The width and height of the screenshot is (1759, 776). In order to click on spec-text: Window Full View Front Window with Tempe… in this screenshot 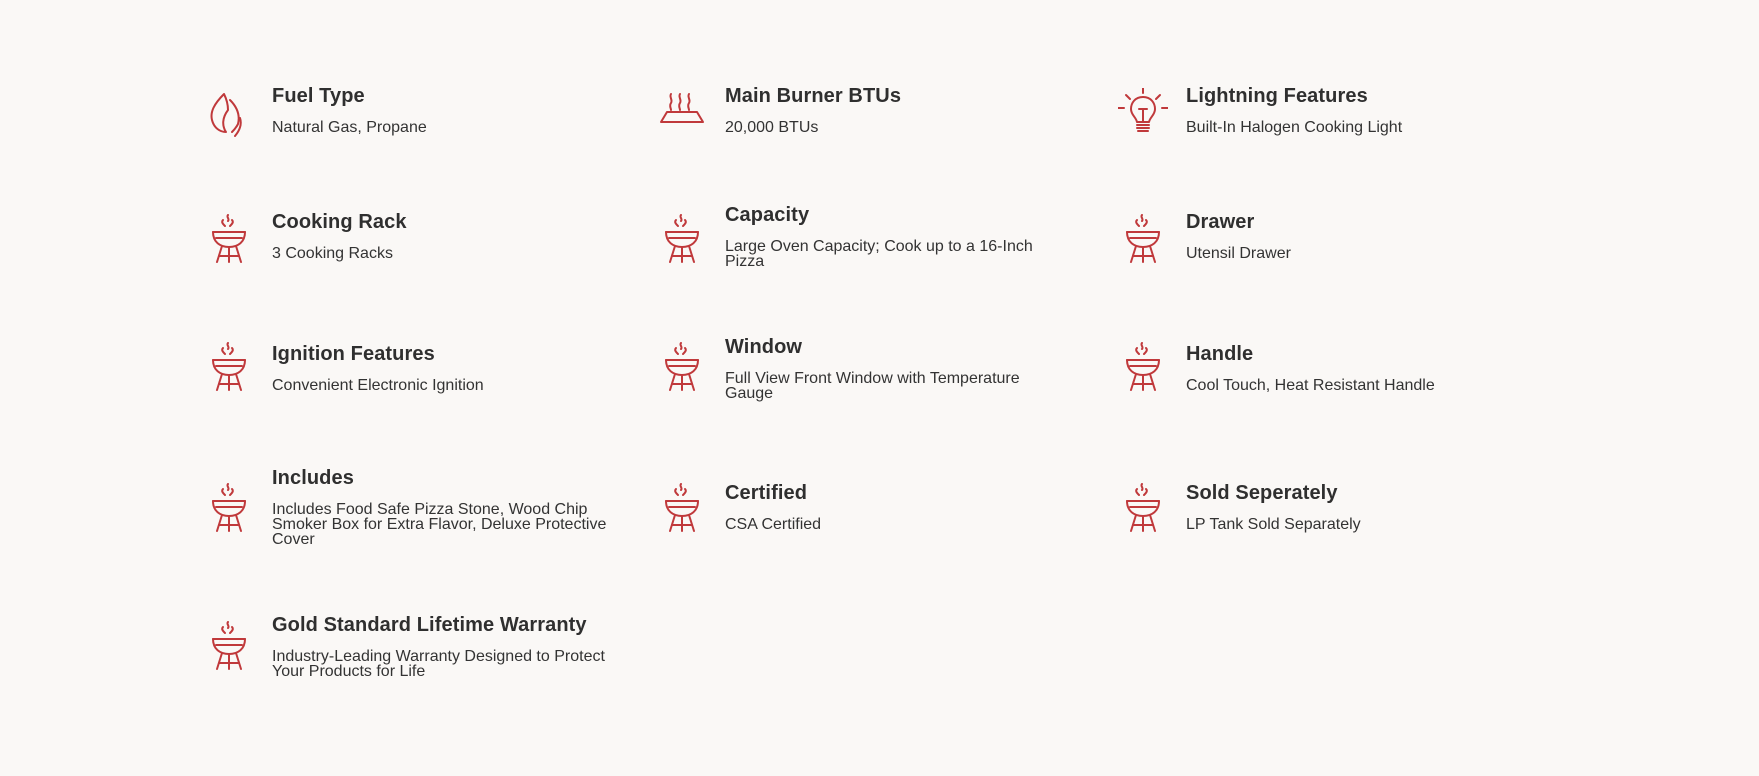, I will do `click(895, 368)`.